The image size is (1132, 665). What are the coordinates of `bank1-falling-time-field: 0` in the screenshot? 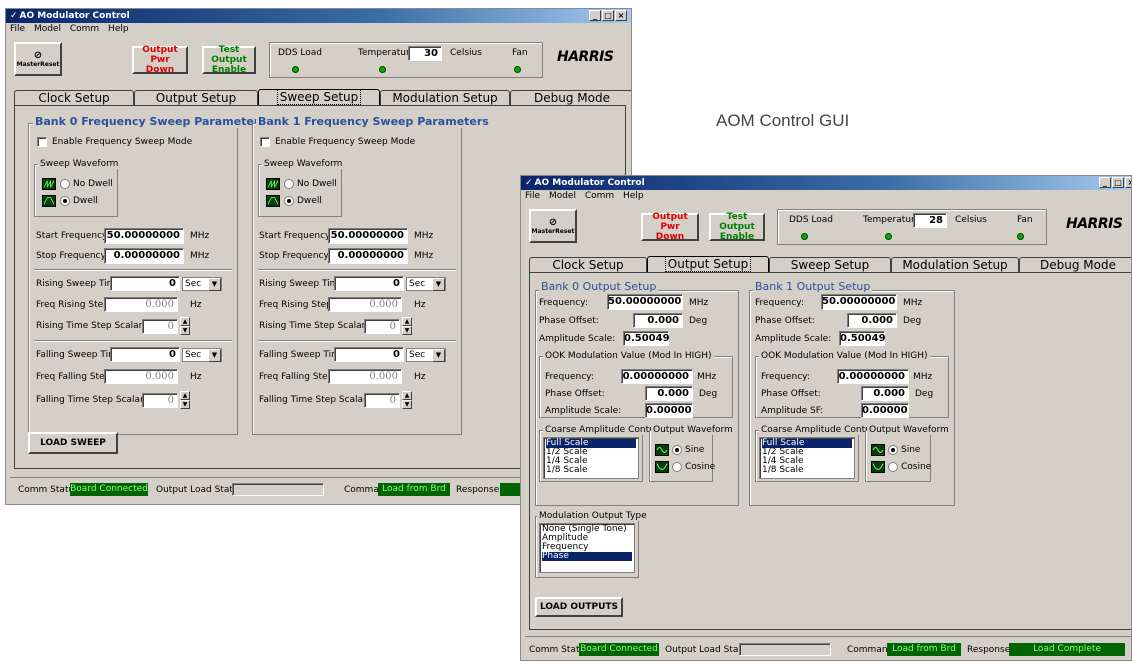 It's located at (369, 354).